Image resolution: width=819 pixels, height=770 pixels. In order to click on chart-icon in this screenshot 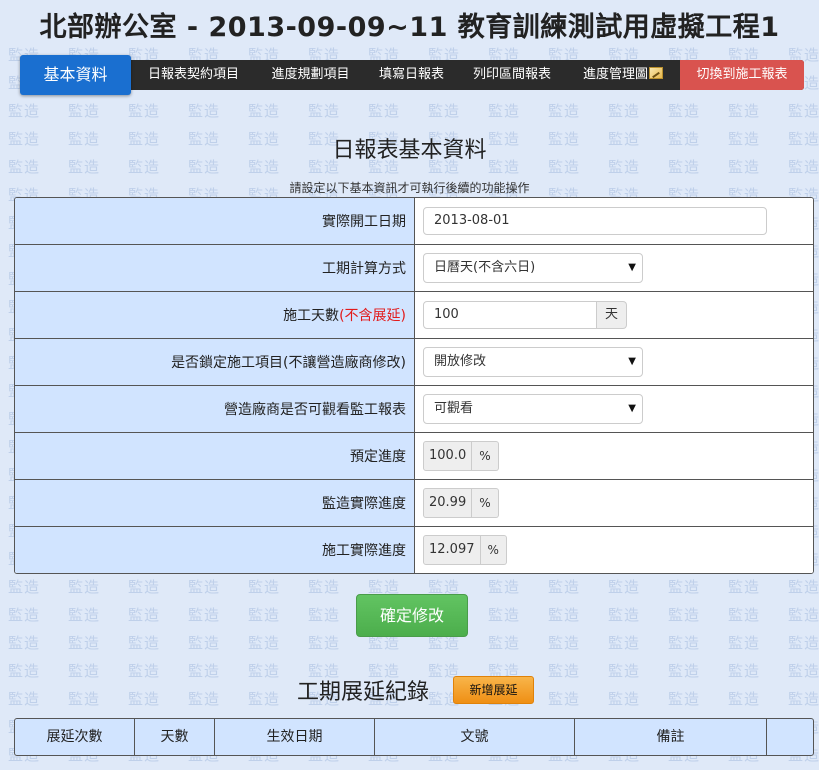, I will do `click(656, 73)`.